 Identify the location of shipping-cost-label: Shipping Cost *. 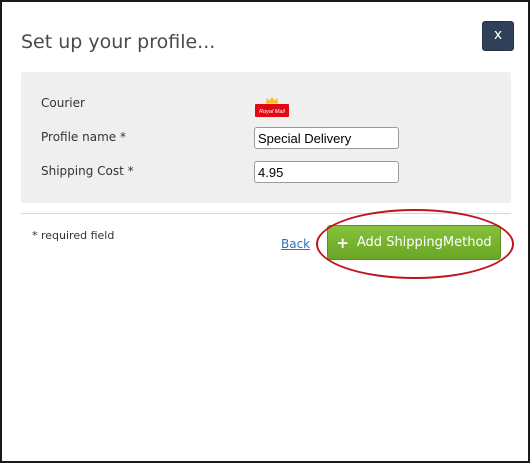
(87, 171).